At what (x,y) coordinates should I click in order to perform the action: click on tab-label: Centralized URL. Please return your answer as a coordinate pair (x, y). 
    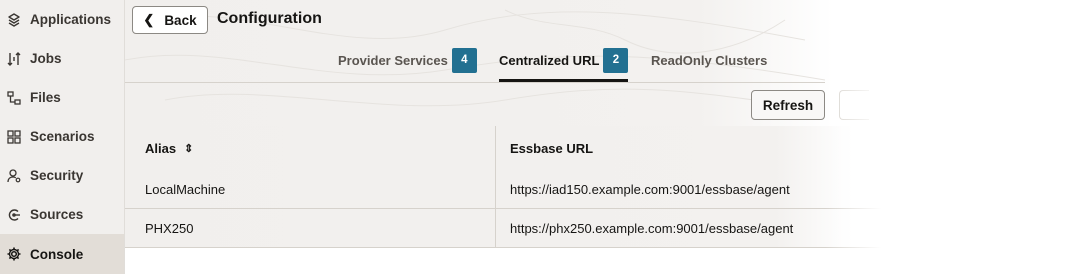
    Looking at the image, I should click on (549, 60).